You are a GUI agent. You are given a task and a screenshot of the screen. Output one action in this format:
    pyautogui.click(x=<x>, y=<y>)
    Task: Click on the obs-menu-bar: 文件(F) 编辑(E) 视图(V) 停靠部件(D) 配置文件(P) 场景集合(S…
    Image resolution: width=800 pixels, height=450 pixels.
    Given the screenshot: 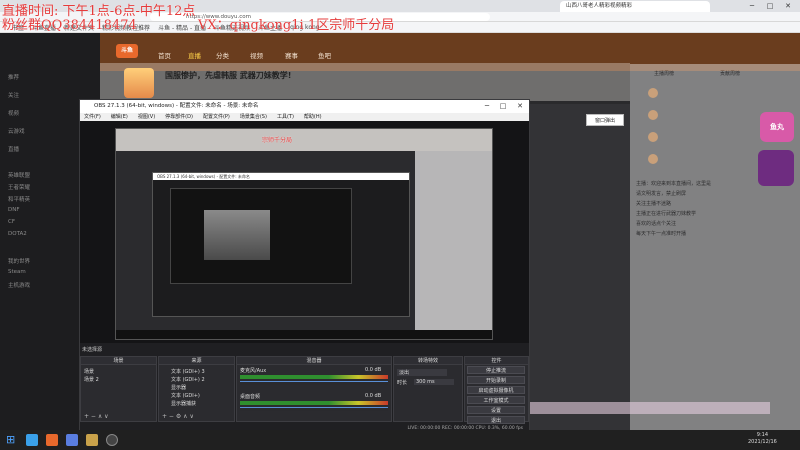 What is the action you would take?
    pyautogui.click(x=304, y=117)
    